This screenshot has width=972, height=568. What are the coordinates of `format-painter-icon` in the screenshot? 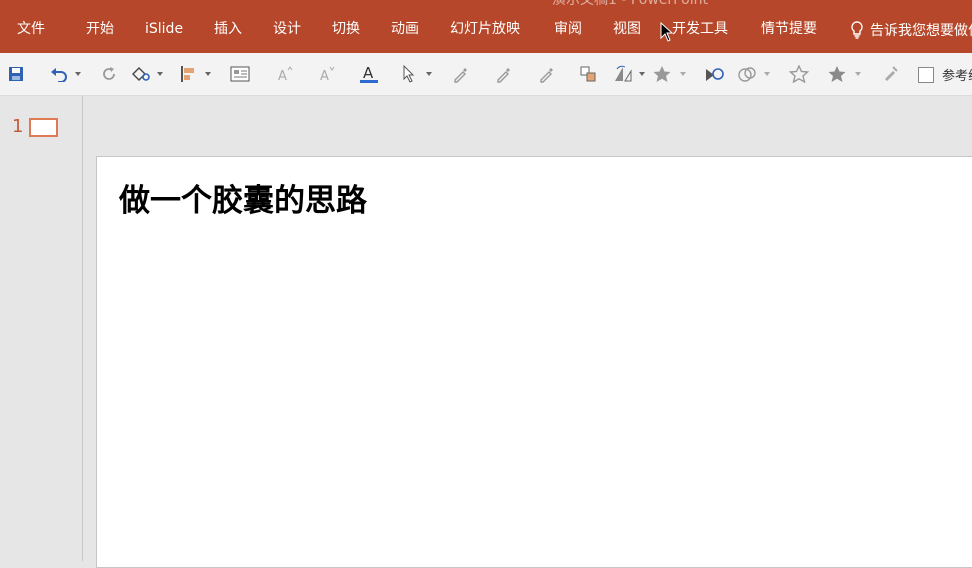 It's located at (890, 74).